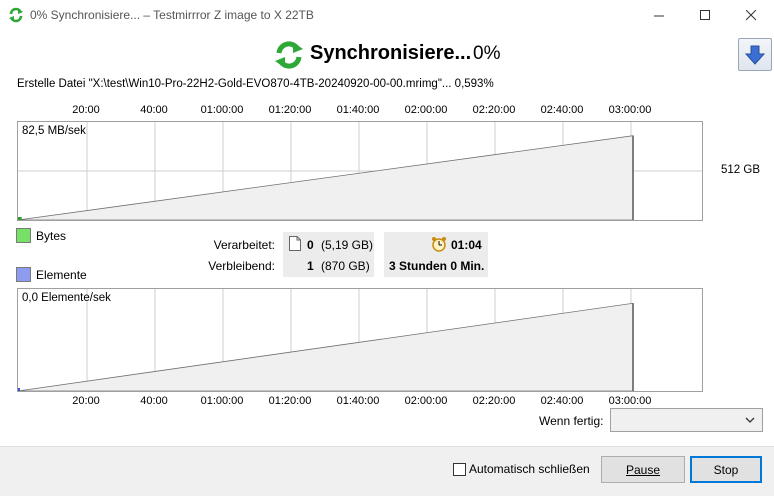 This screenshot has height=496, width=774. I want to click on bytes-total: 512 GB, so click(740, 170).